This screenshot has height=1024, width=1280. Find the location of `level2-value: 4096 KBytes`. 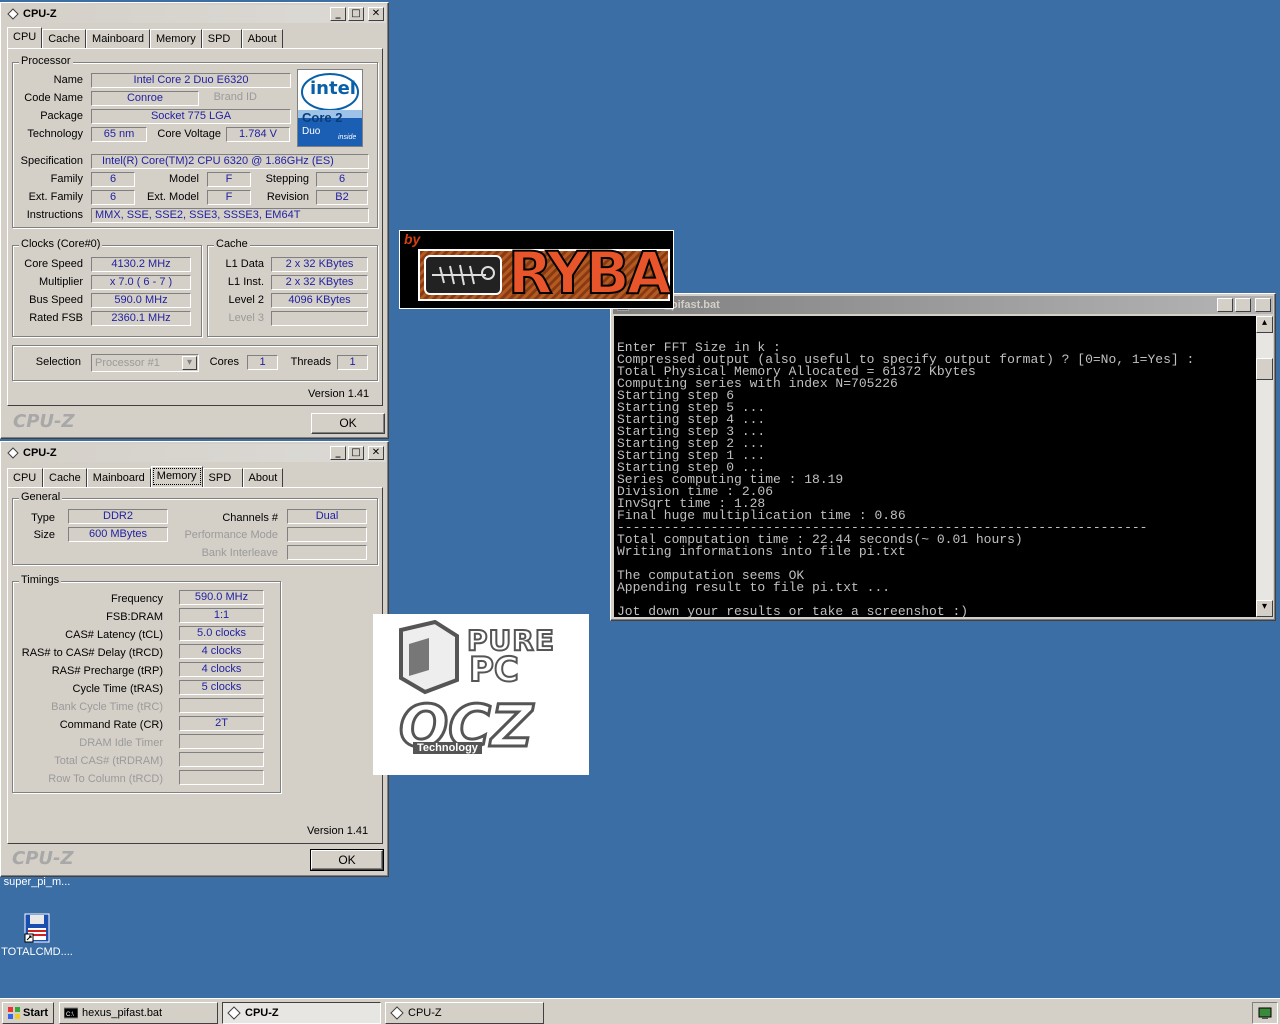

level2-value: 4096 KBytes is located at coordinates (319, 300).